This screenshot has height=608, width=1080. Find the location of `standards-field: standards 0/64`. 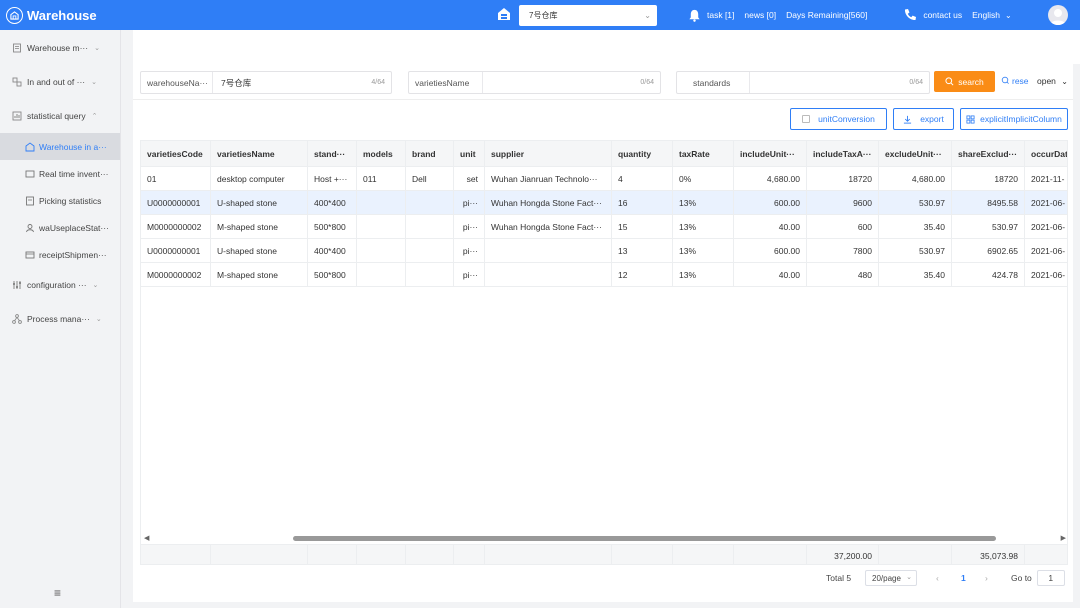

standards-field: standards 0/64 is located at coordinates (803, 82).